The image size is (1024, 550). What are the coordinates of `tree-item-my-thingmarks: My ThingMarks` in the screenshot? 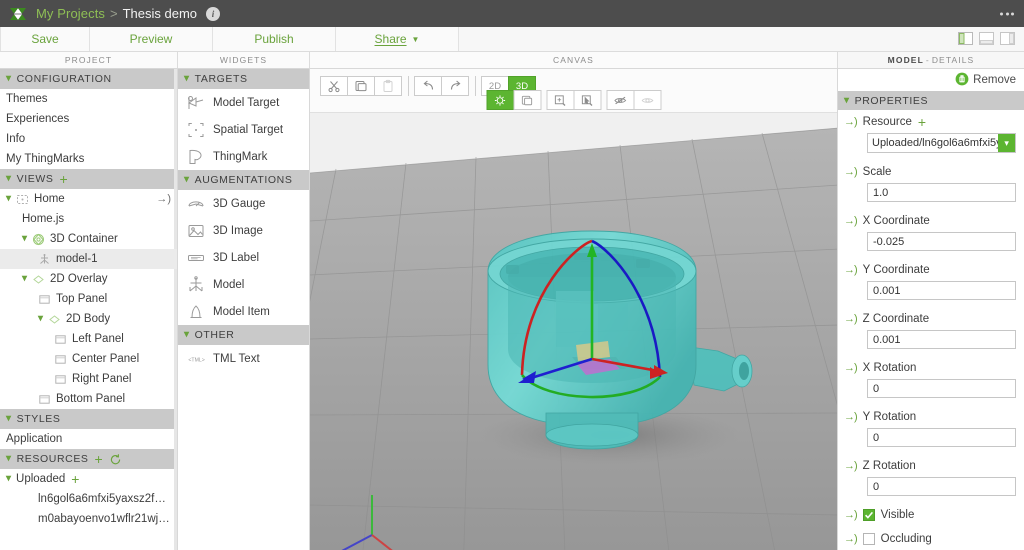 It's located at (88, 159).